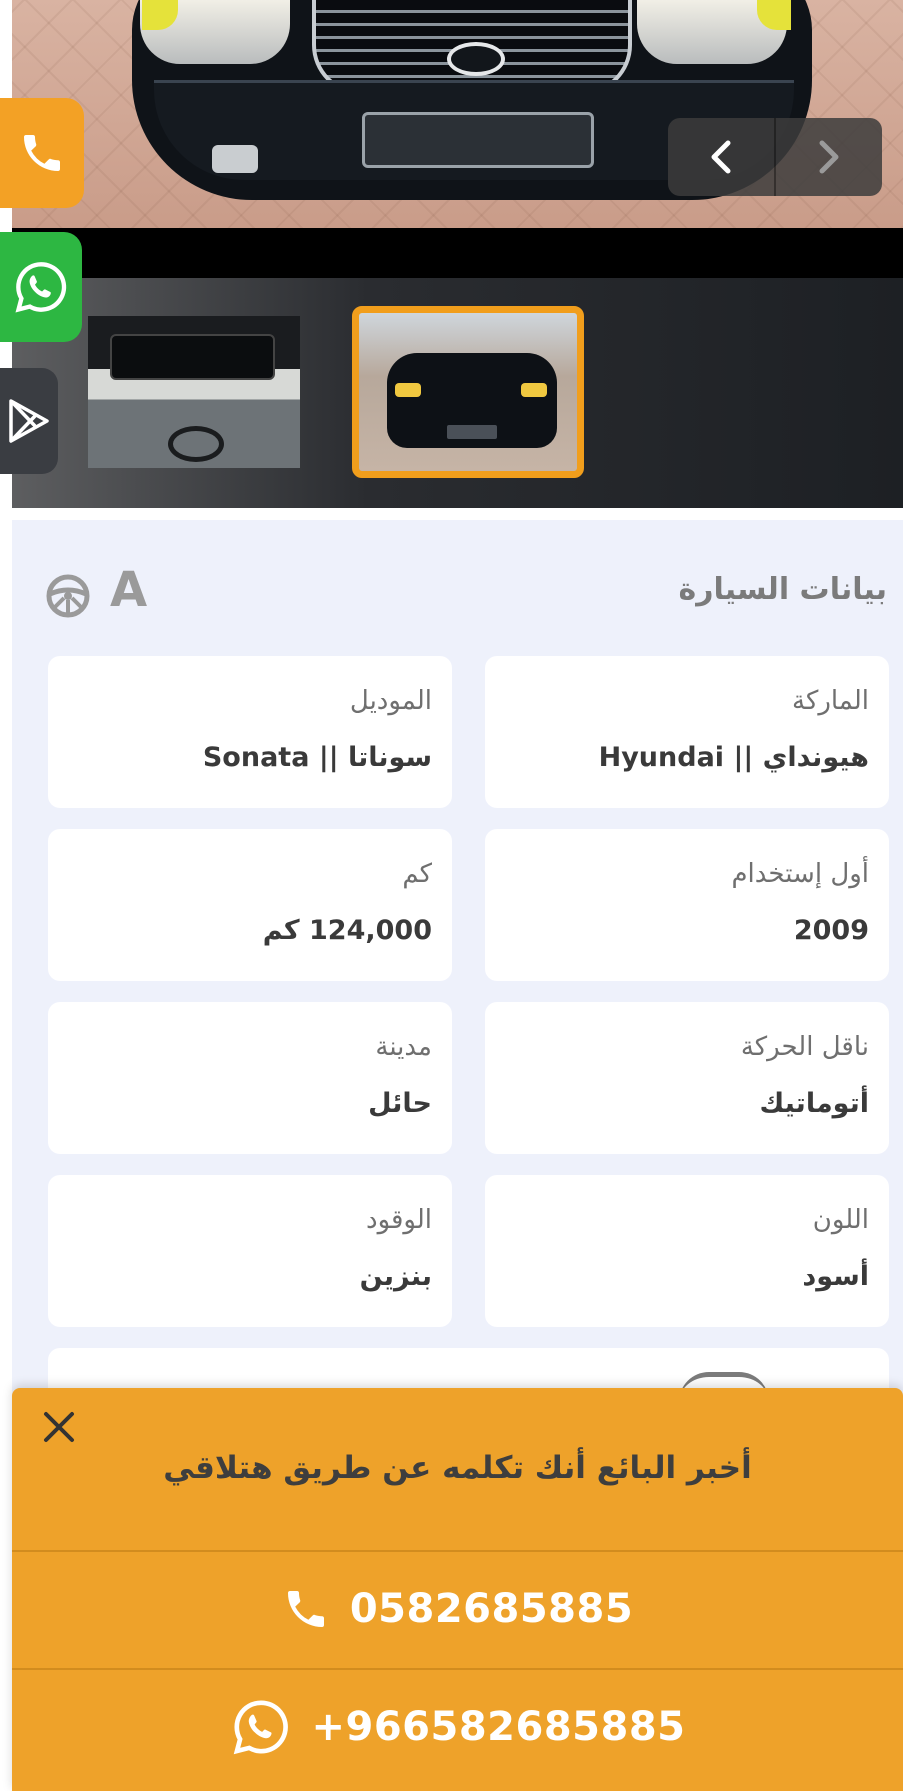 This screenshot has height=1791, width=903. What do you see at coordinates (468, 392) in the screenshot?
I see `car-front-thumbnail` at bounding box center [468, 392].